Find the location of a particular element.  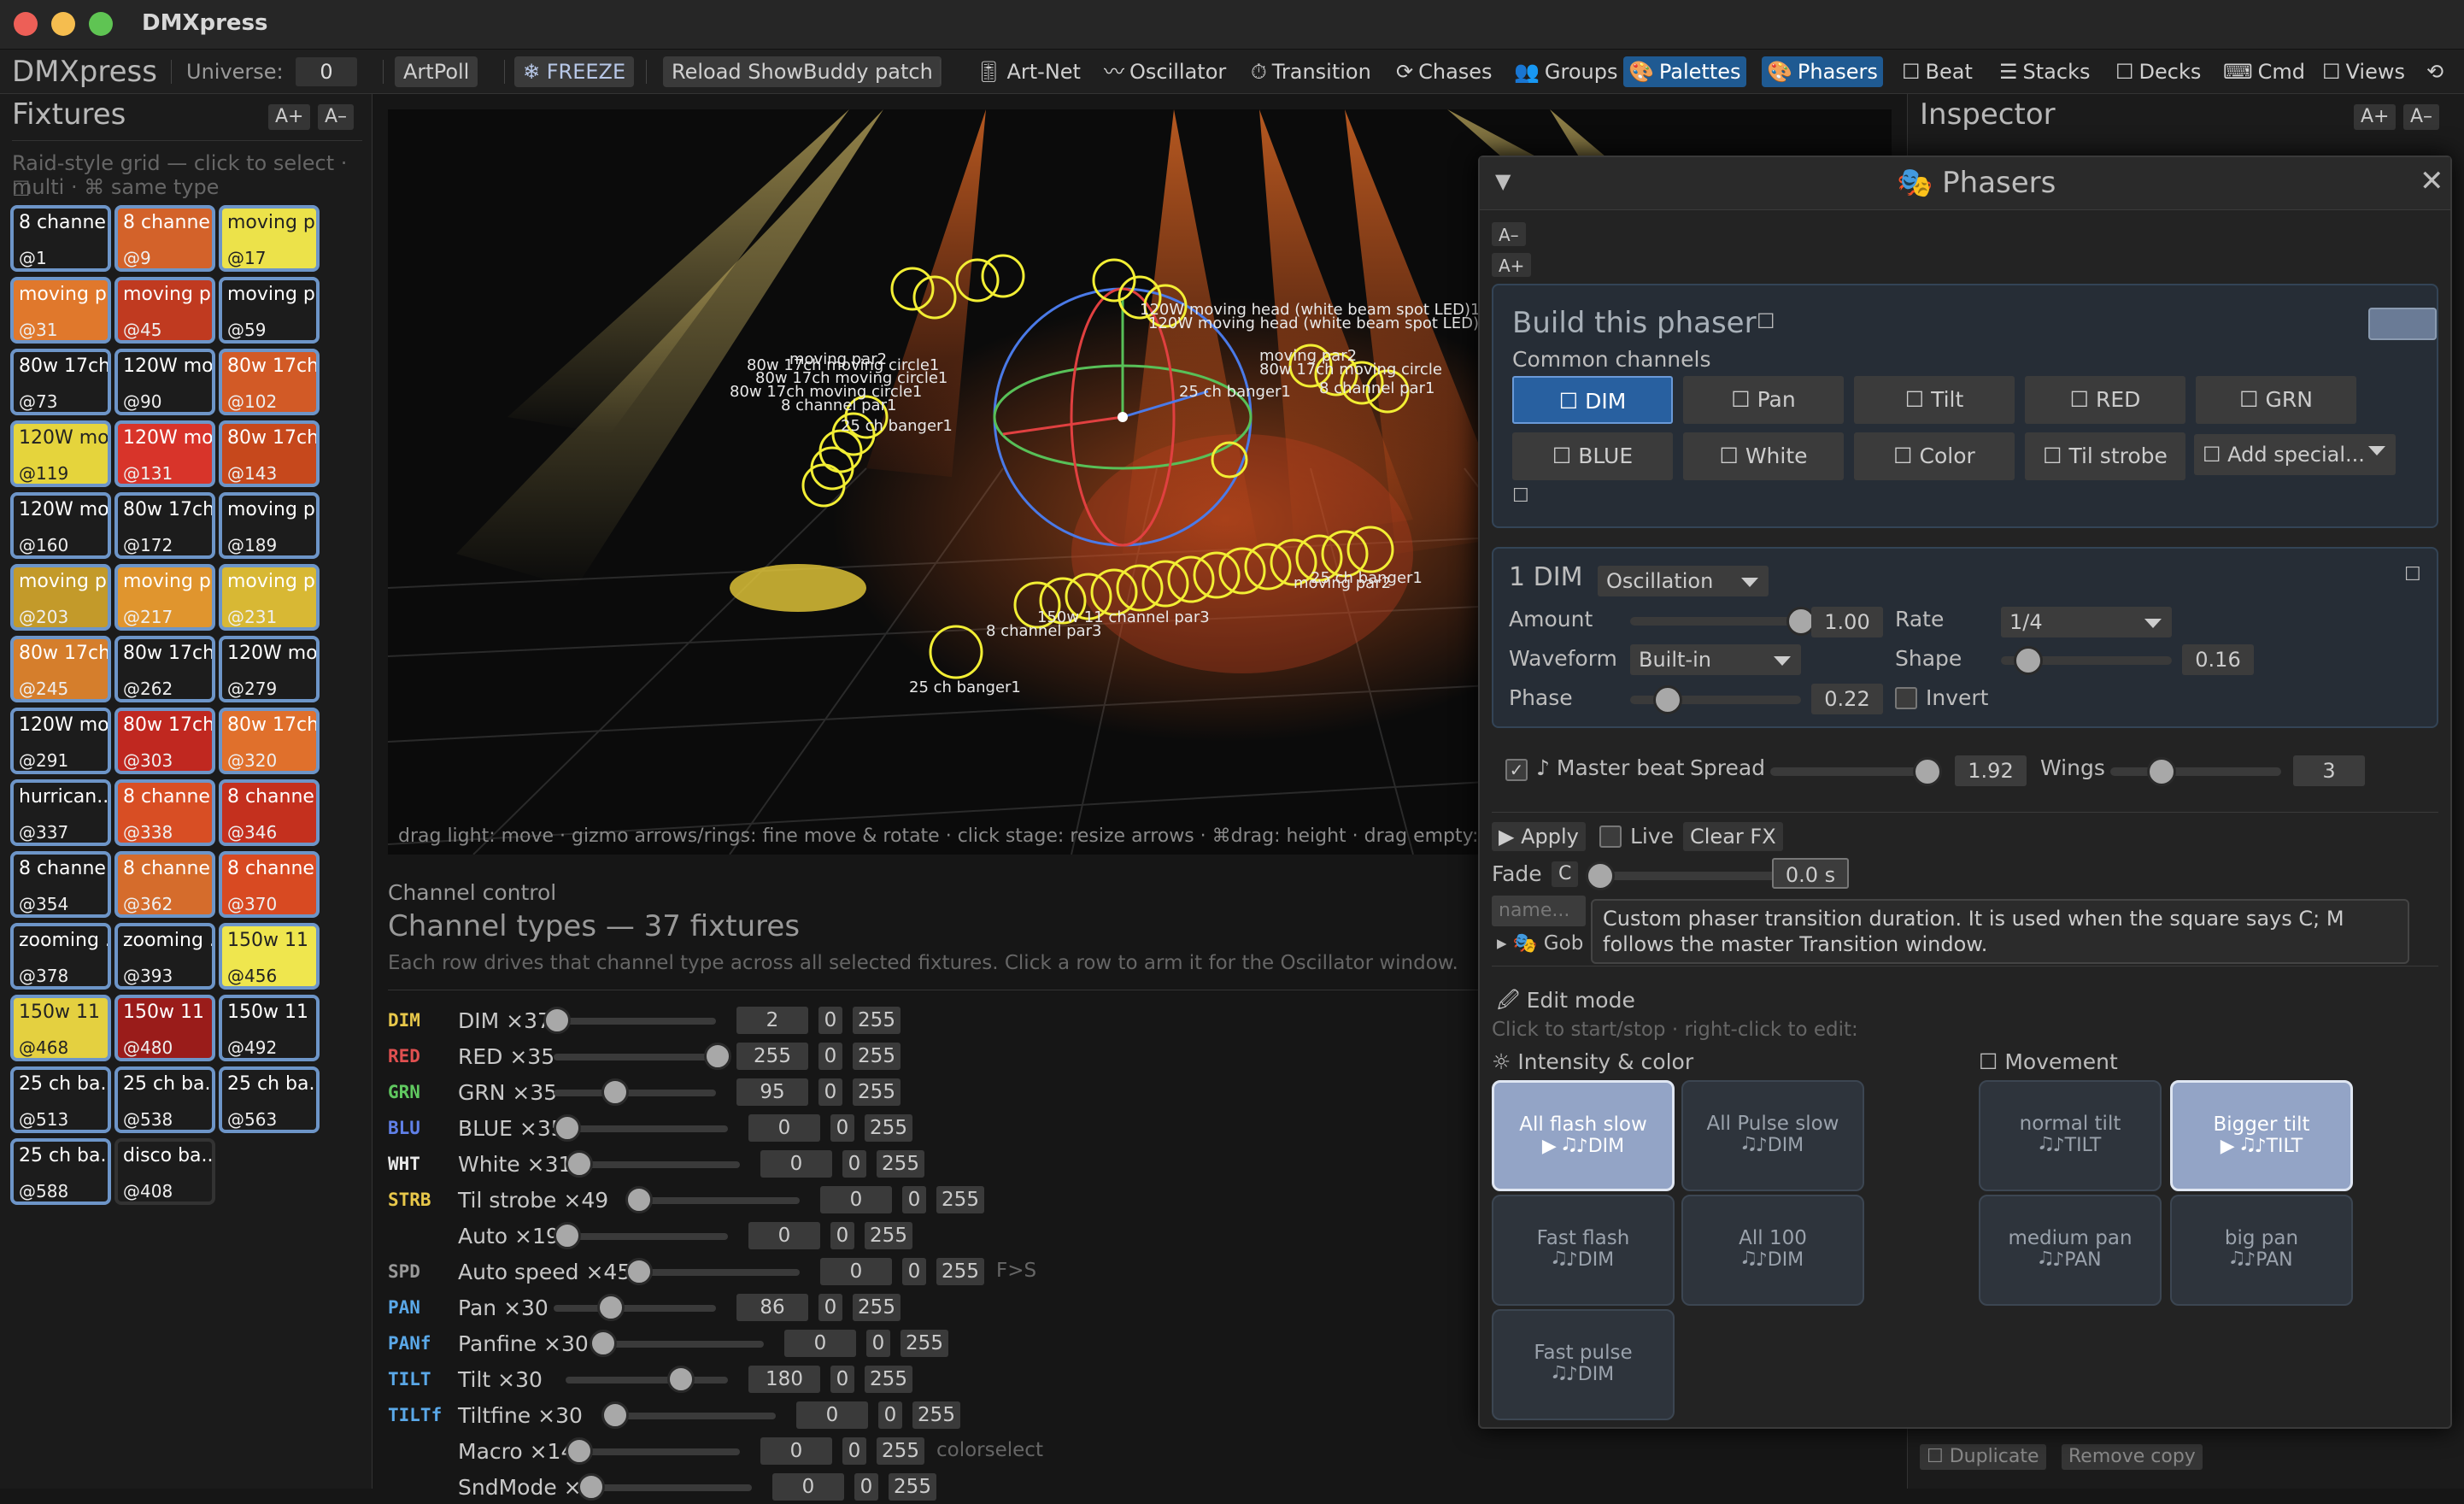

small-checkbox-icon: ☐ is located at coordinates (1520, 496).